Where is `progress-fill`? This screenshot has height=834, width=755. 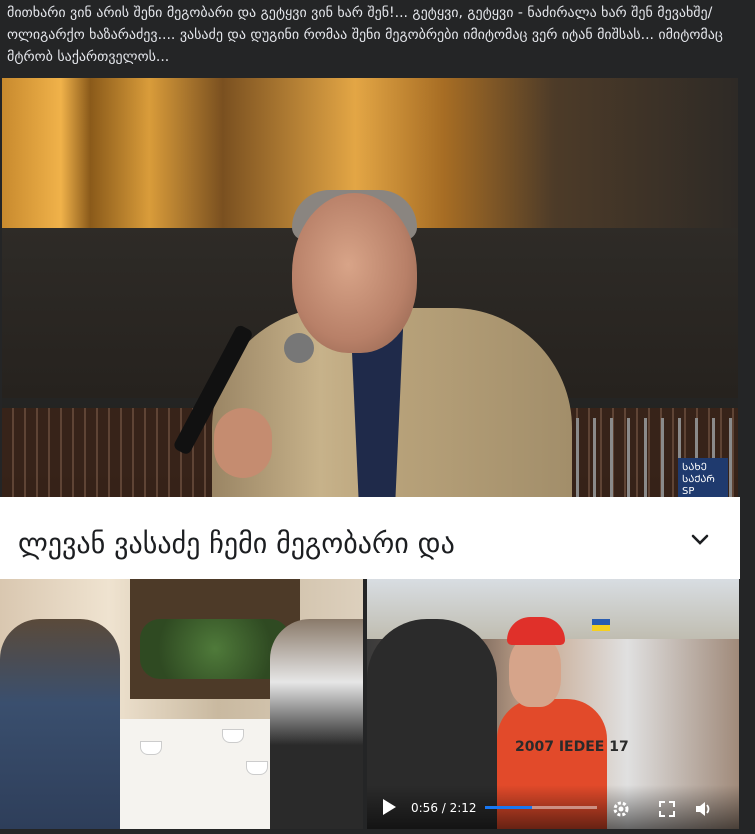 progress-fill is located at coordinates (509, 807).